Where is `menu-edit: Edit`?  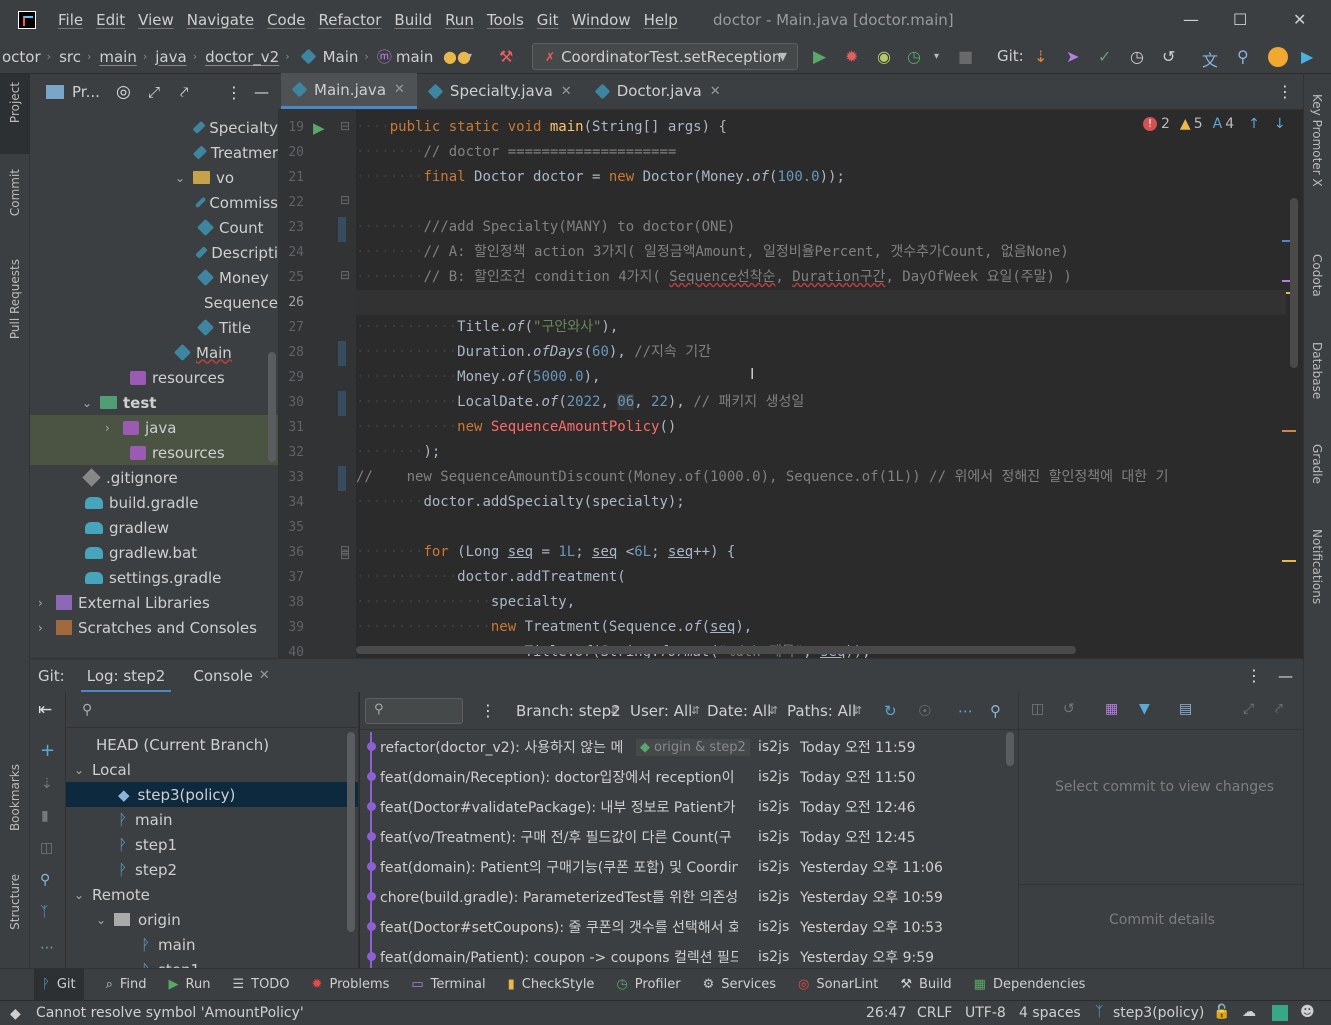 menu-edit: Edit is located at coordinates (110, 20).